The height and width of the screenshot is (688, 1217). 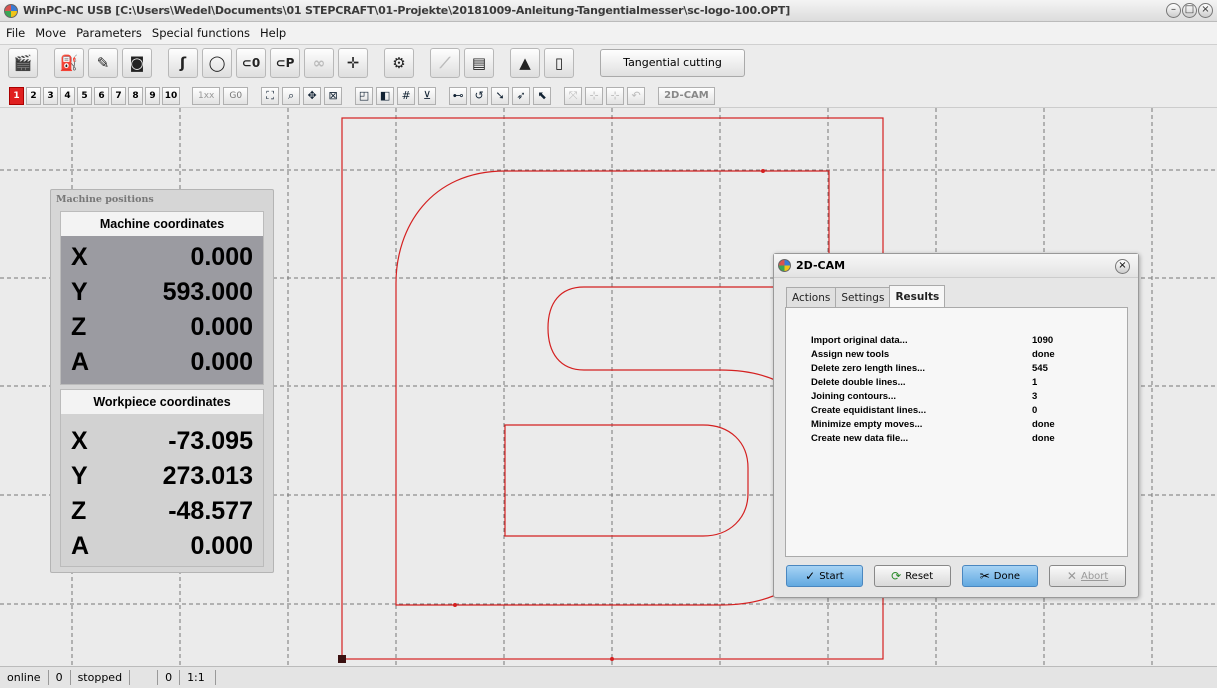 I want to click on close-button: ×, so click(x=1205, y=10).